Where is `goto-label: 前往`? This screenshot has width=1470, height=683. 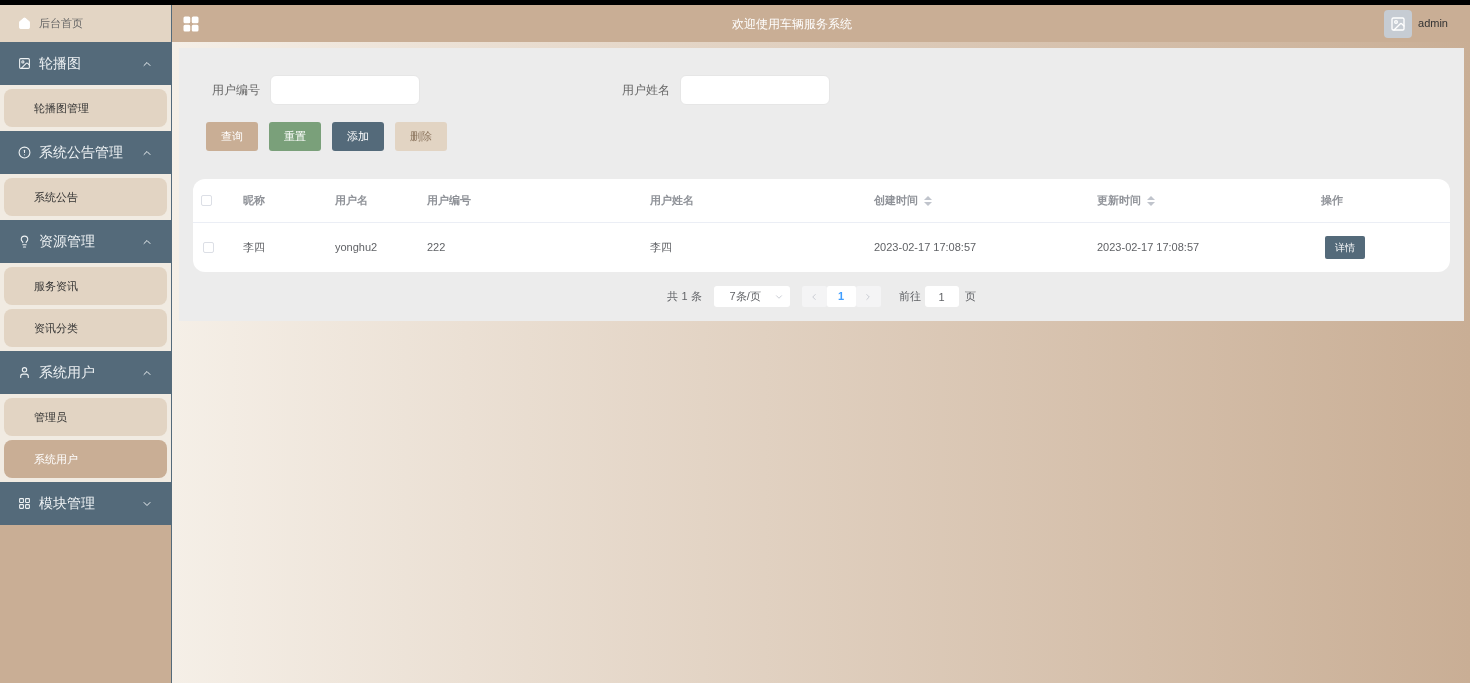
goto-label: 前往 is located at coordinates (909, 297).